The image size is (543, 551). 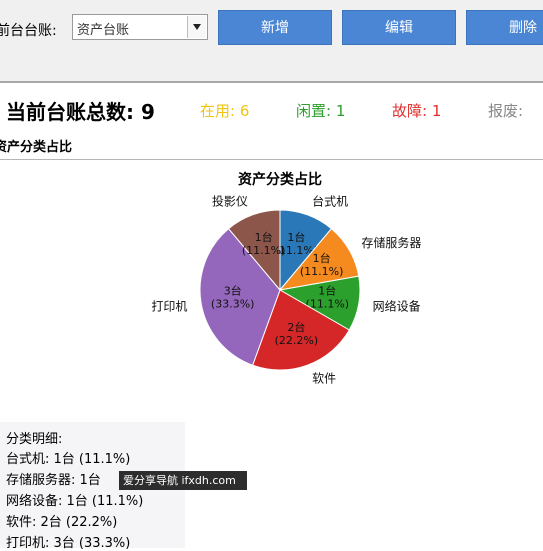 What do you see at coordinates (169, 306) in the screenshot?
I see `slice-category-label: 打印机` at bounding box center [169, 306].